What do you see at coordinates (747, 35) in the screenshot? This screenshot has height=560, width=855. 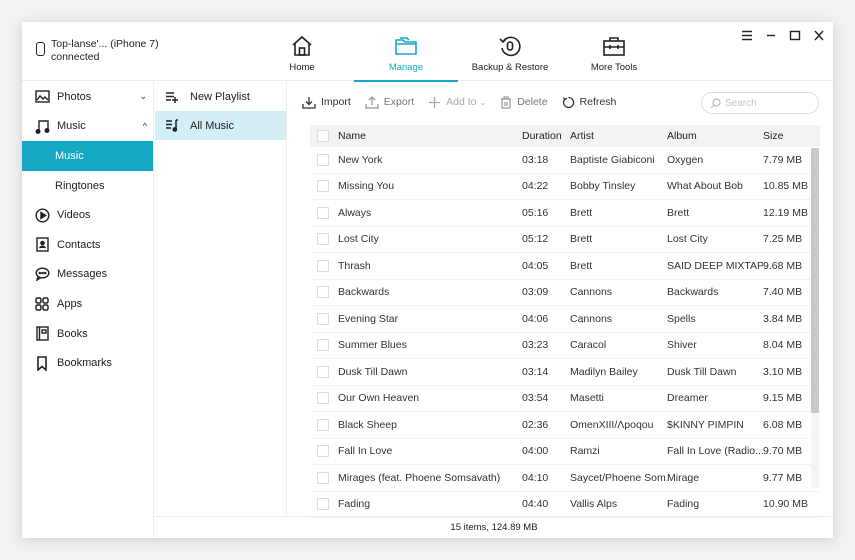 I see `menu-button` at bounding box center [747, 35].